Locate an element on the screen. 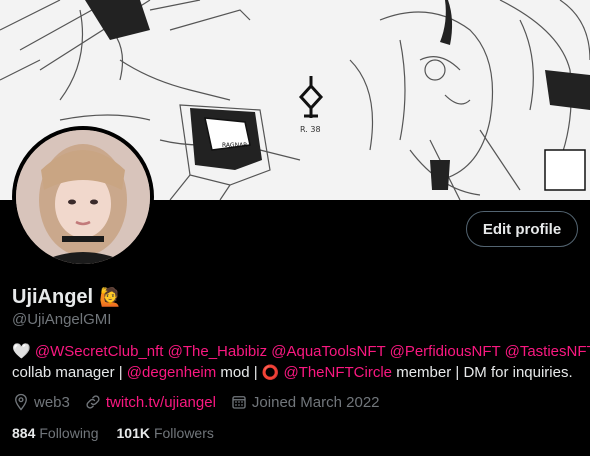 This screenshot has width=590, height=456. location-item: web3 is located at coordinates (41, 402).